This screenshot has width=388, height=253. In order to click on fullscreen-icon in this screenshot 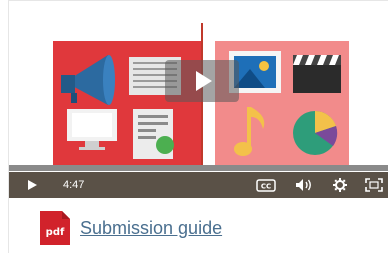, I will do `click(374, 185)`.